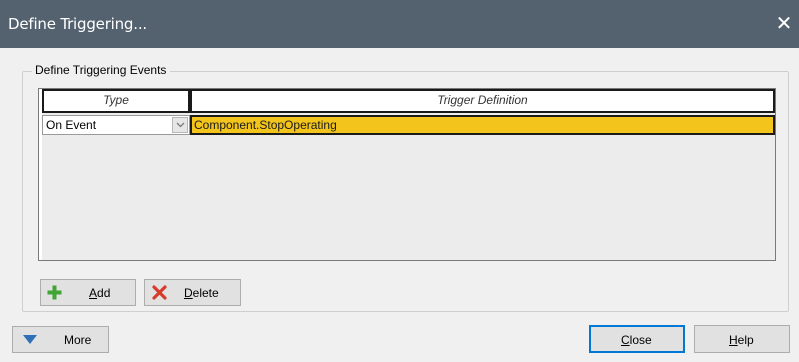  I want to click on close-button-label: Close, so click(636, 340).